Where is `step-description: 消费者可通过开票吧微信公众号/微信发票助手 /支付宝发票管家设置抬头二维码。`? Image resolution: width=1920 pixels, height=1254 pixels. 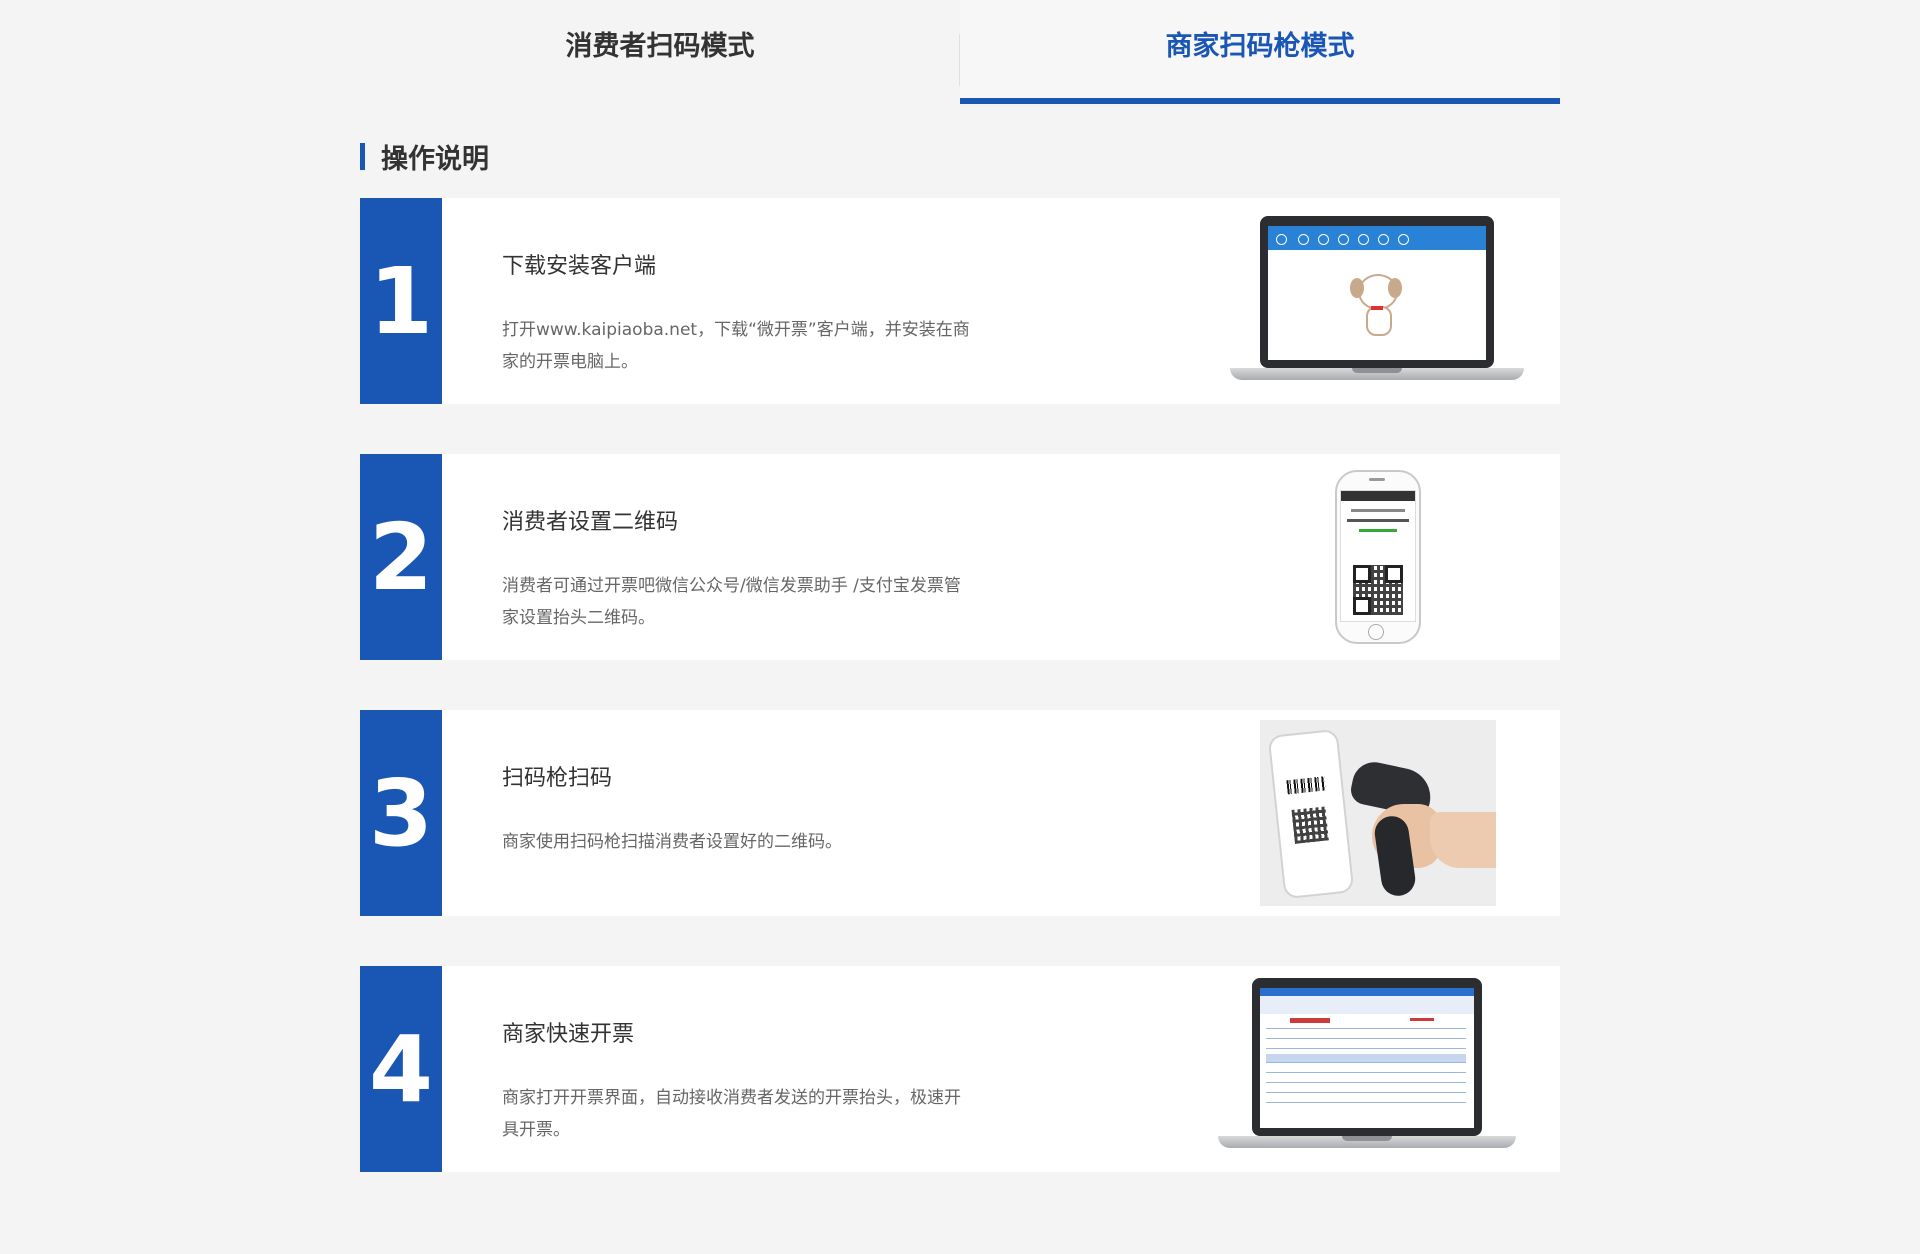
step-description: 消费者可通过开票吧微信公众号/微信发票助手 /支付宝发票管家设置抬头二维码。 is located at coordinates (731, 602).